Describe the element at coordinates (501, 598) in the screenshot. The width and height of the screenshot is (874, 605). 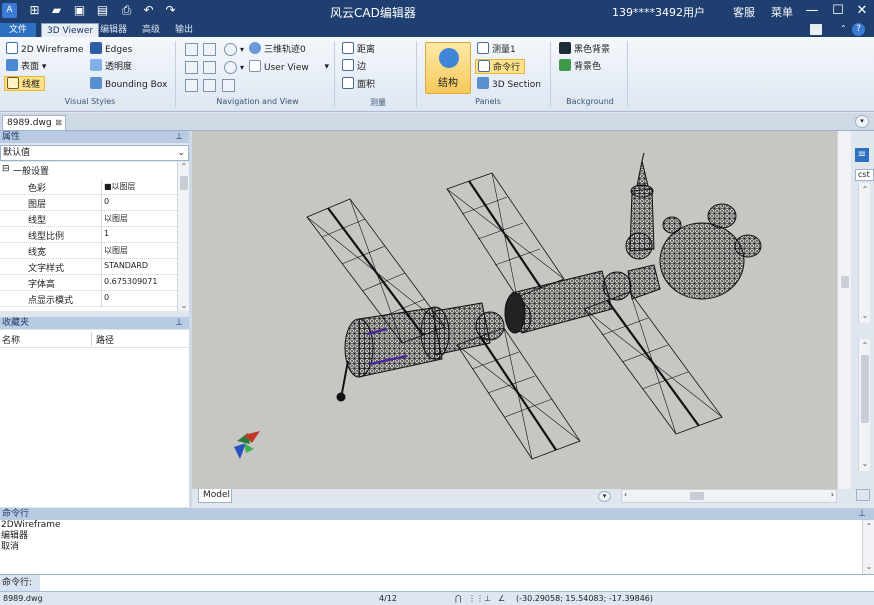
I see `polar-icon: ∠` at that location.